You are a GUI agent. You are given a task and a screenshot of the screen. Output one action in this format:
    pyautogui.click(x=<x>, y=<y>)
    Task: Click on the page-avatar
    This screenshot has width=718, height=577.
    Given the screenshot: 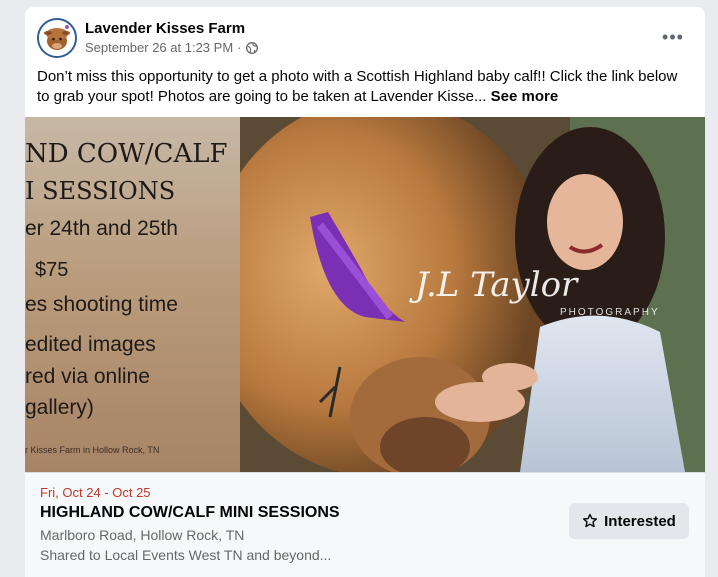 What is the action you would take?
    pyautogui.click(x=57, y=38)
    